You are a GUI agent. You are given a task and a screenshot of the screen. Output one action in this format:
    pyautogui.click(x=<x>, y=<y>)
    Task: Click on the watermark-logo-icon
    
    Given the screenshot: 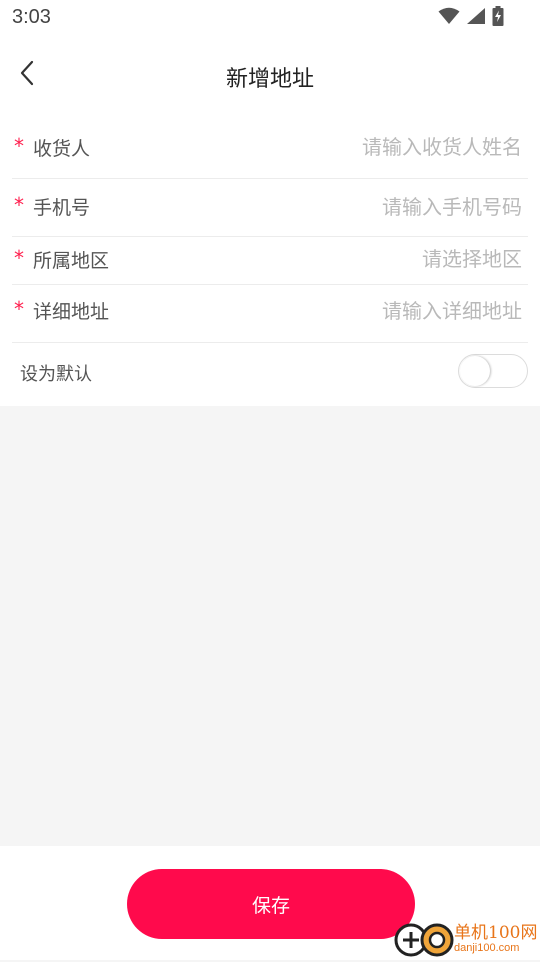 What is the action you would take?
    pyautogui.click(x=424, y=939)
    